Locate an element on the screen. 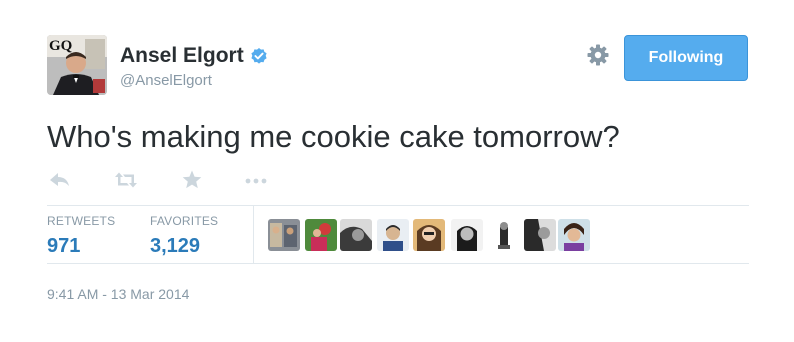 The image size is (794, 342). author-name: Ansel Elgort is located at coordinates (182, 56).